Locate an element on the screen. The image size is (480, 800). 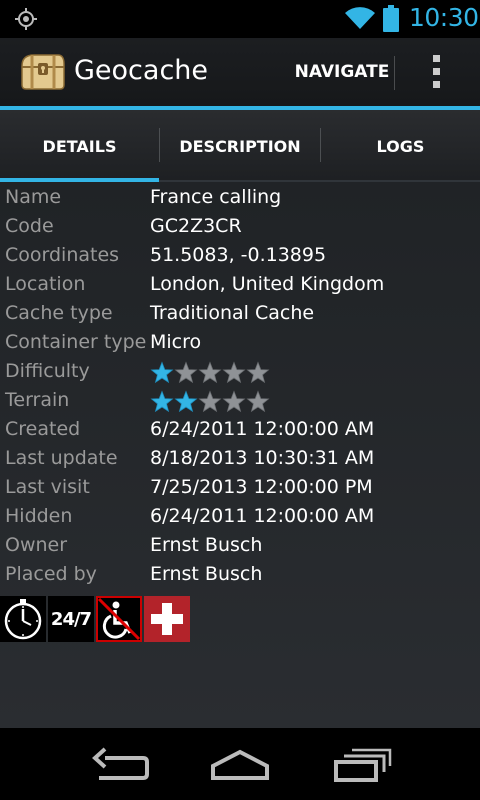
detail-row-hidden: Hidden 6/24/2011 12:00:00 AM is located at coordinates (240, 517).